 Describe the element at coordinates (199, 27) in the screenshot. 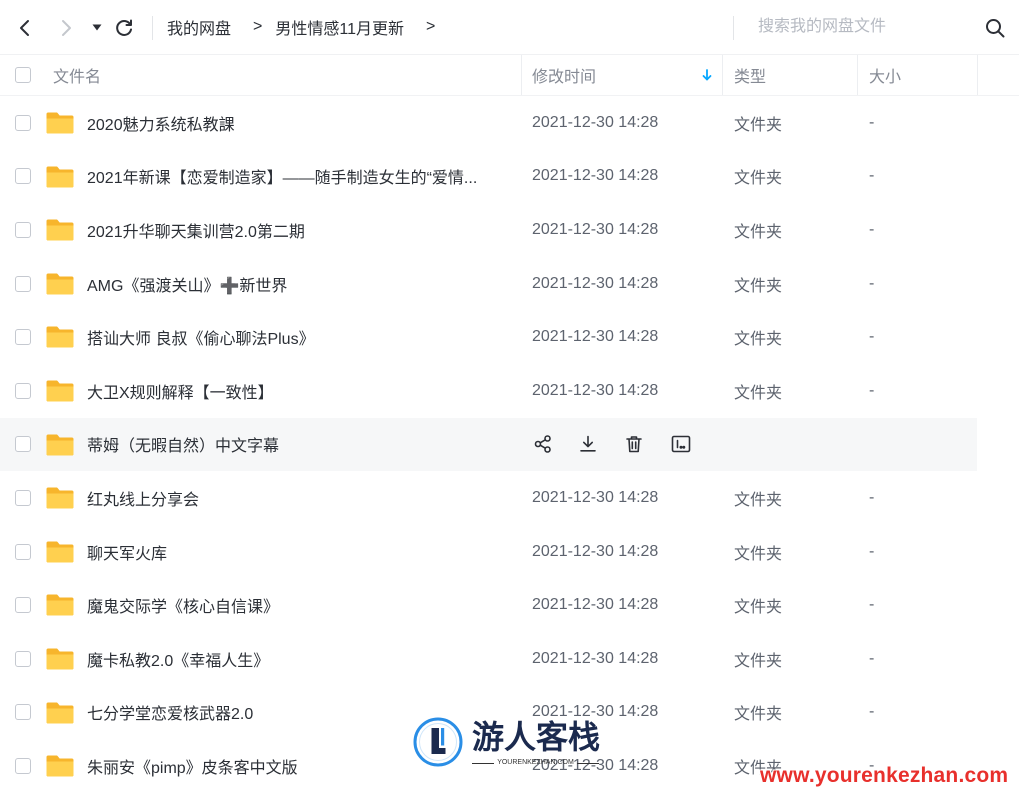

I see `breadcrumb-item-root: 我的网盘` at that location.